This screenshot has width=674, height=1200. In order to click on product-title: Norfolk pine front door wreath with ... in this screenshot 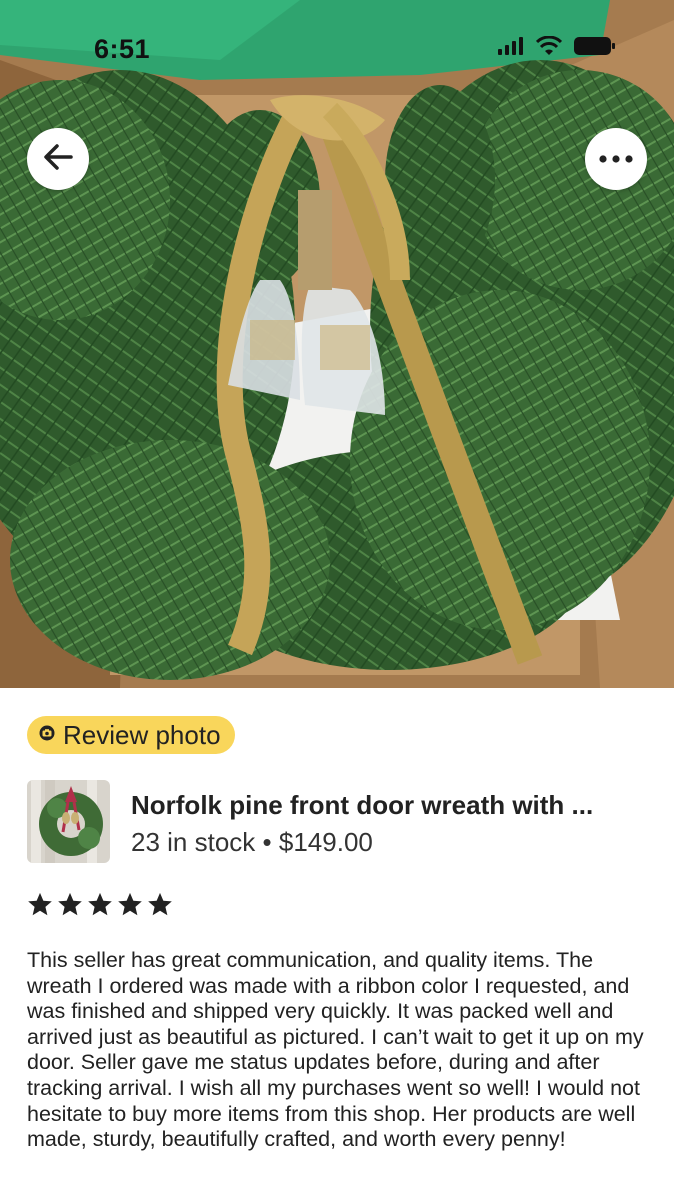, I will do `click(388, 805)`.